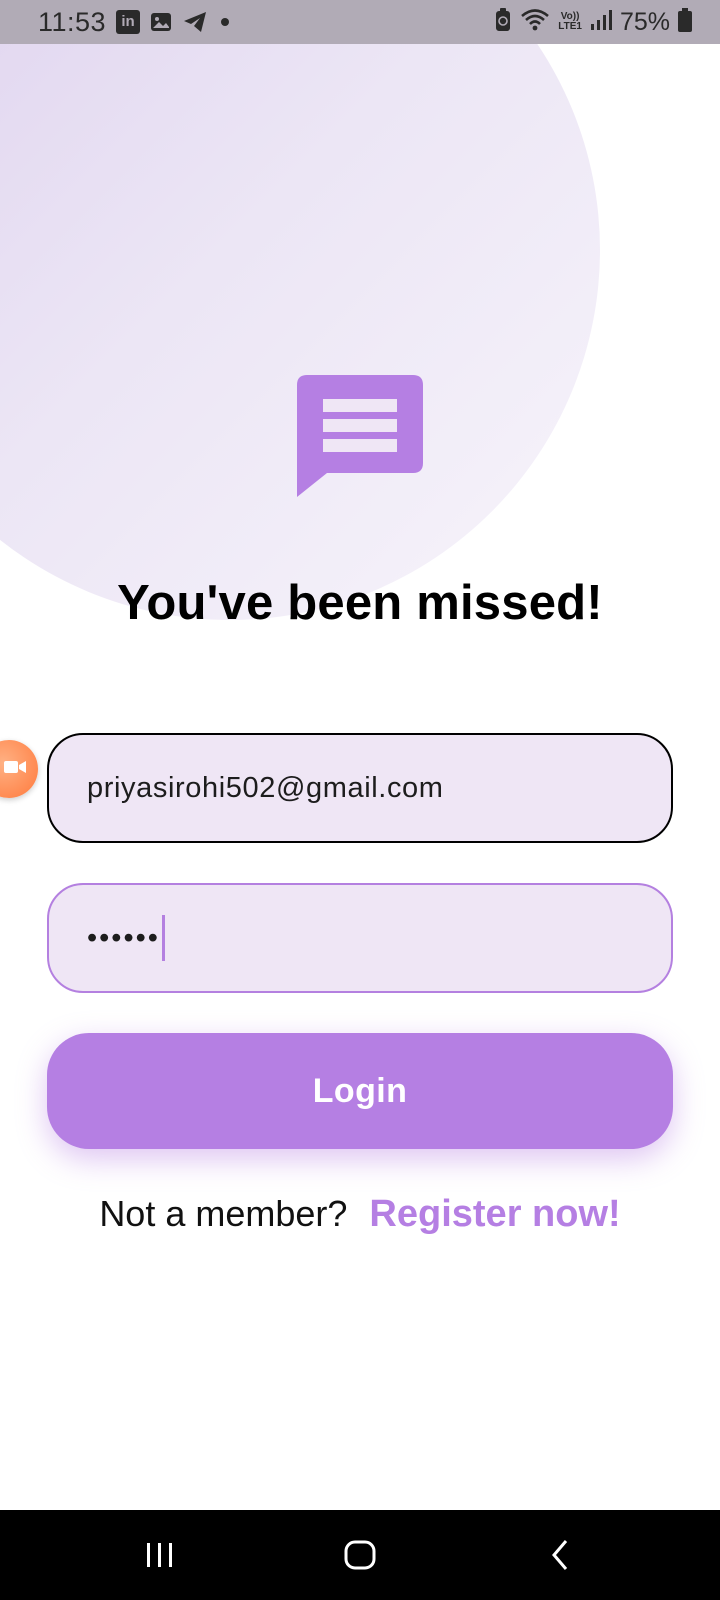  Describe the element at coordinates (225, 22) in the screenshot. I see `notification-dot` at that location.